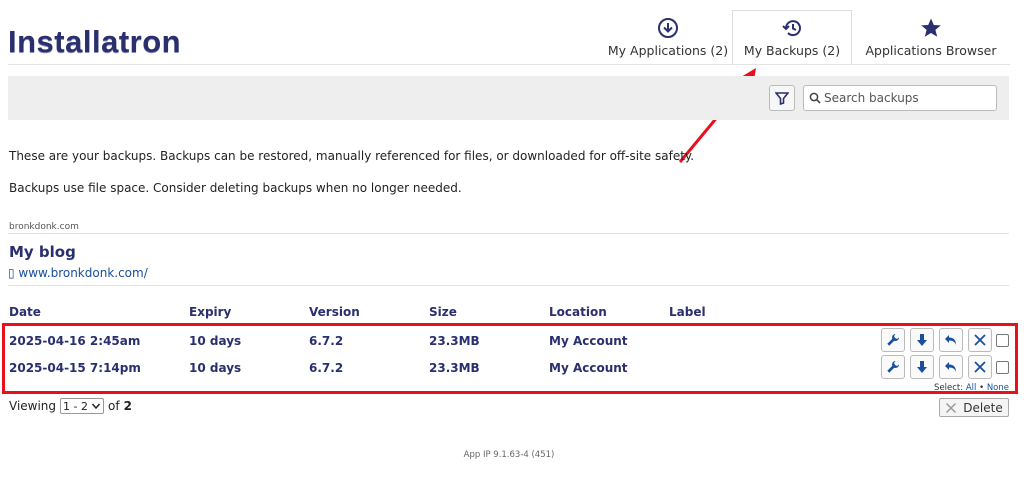 This screenshot has height=500, width=1024. I want to click on history-icon, so click(791, 28).